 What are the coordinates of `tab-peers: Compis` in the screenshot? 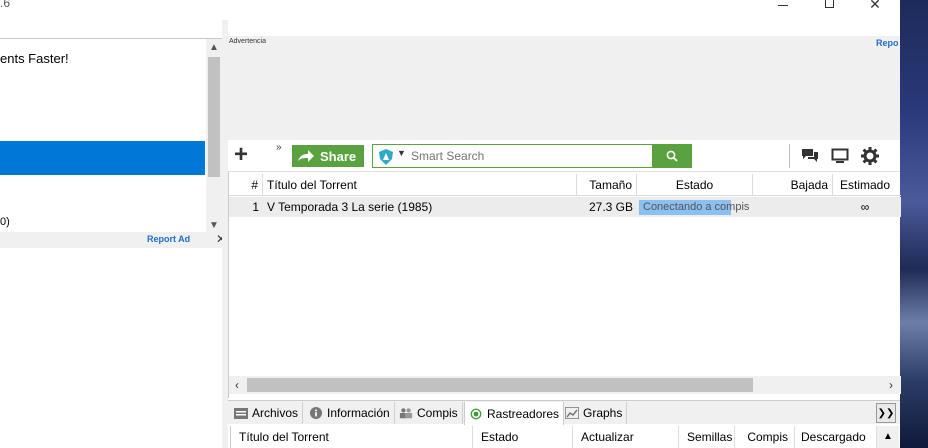 It's located at (429, 413).